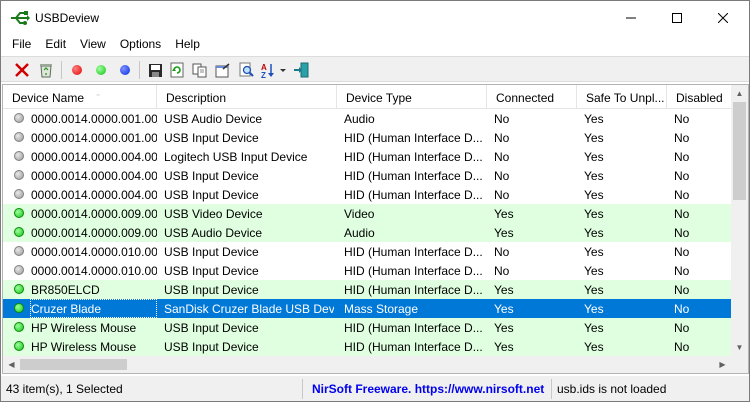 The height and width of the screenshot is (402, 750). Describe the element at coordinates (722, 364) in the screenshot. I see `scroll-right-arrow-icon: ▶` at that location.